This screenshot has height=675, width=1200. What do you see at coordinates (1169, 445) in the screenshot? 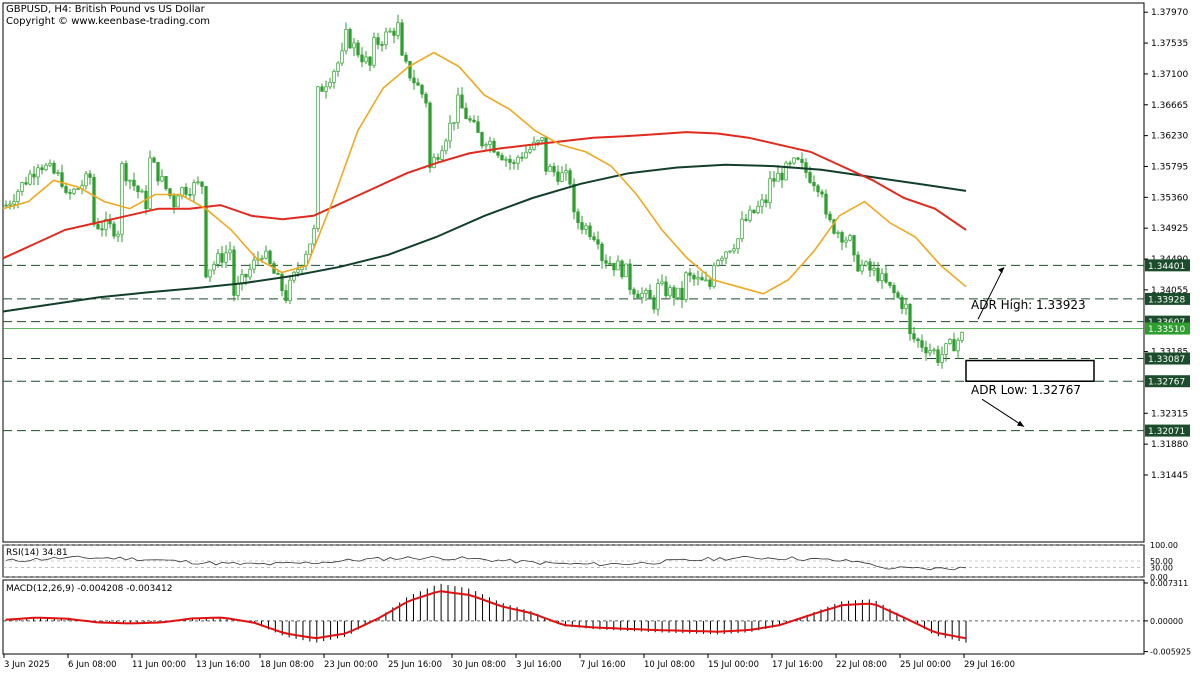
I see `y-tick-label: 1.31880` at bounding box center [1169, 445].